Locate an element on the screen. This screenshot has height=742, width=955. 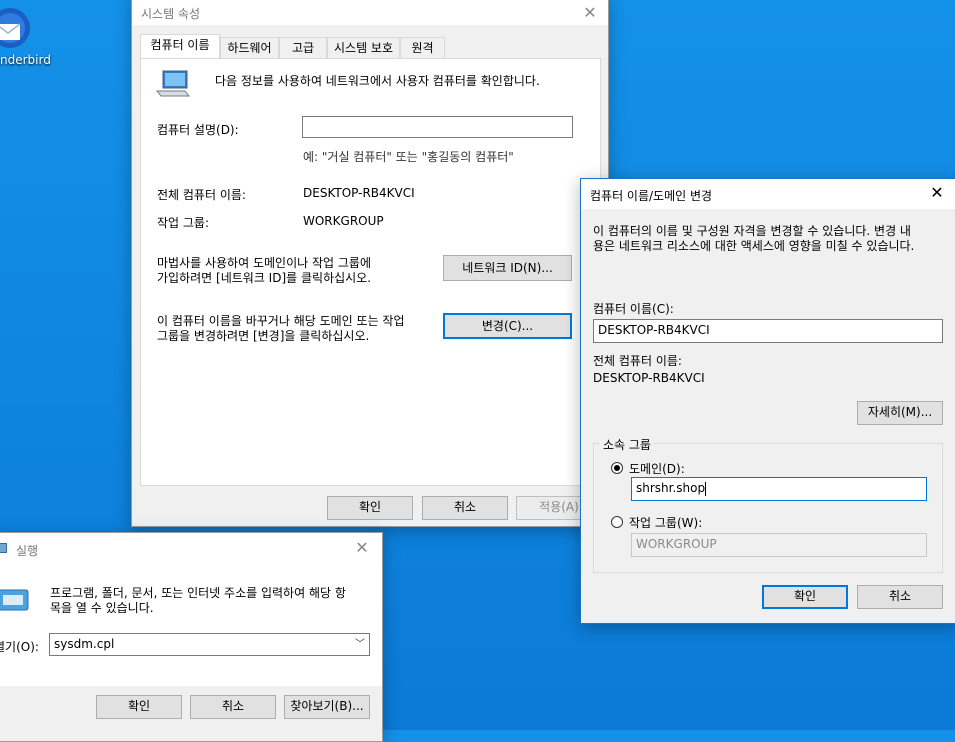
thunderbird-label: nderbird is located at coordinates (25, 60).